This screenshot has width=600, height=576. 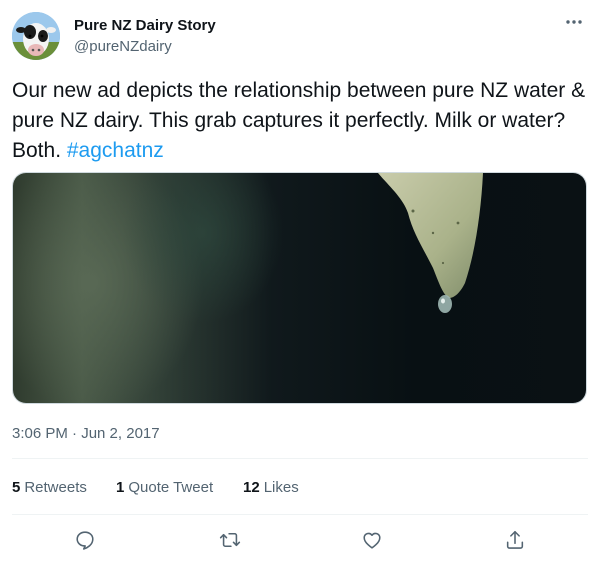 I want to click on likes-label: Likes, so click(x=281, y=487).